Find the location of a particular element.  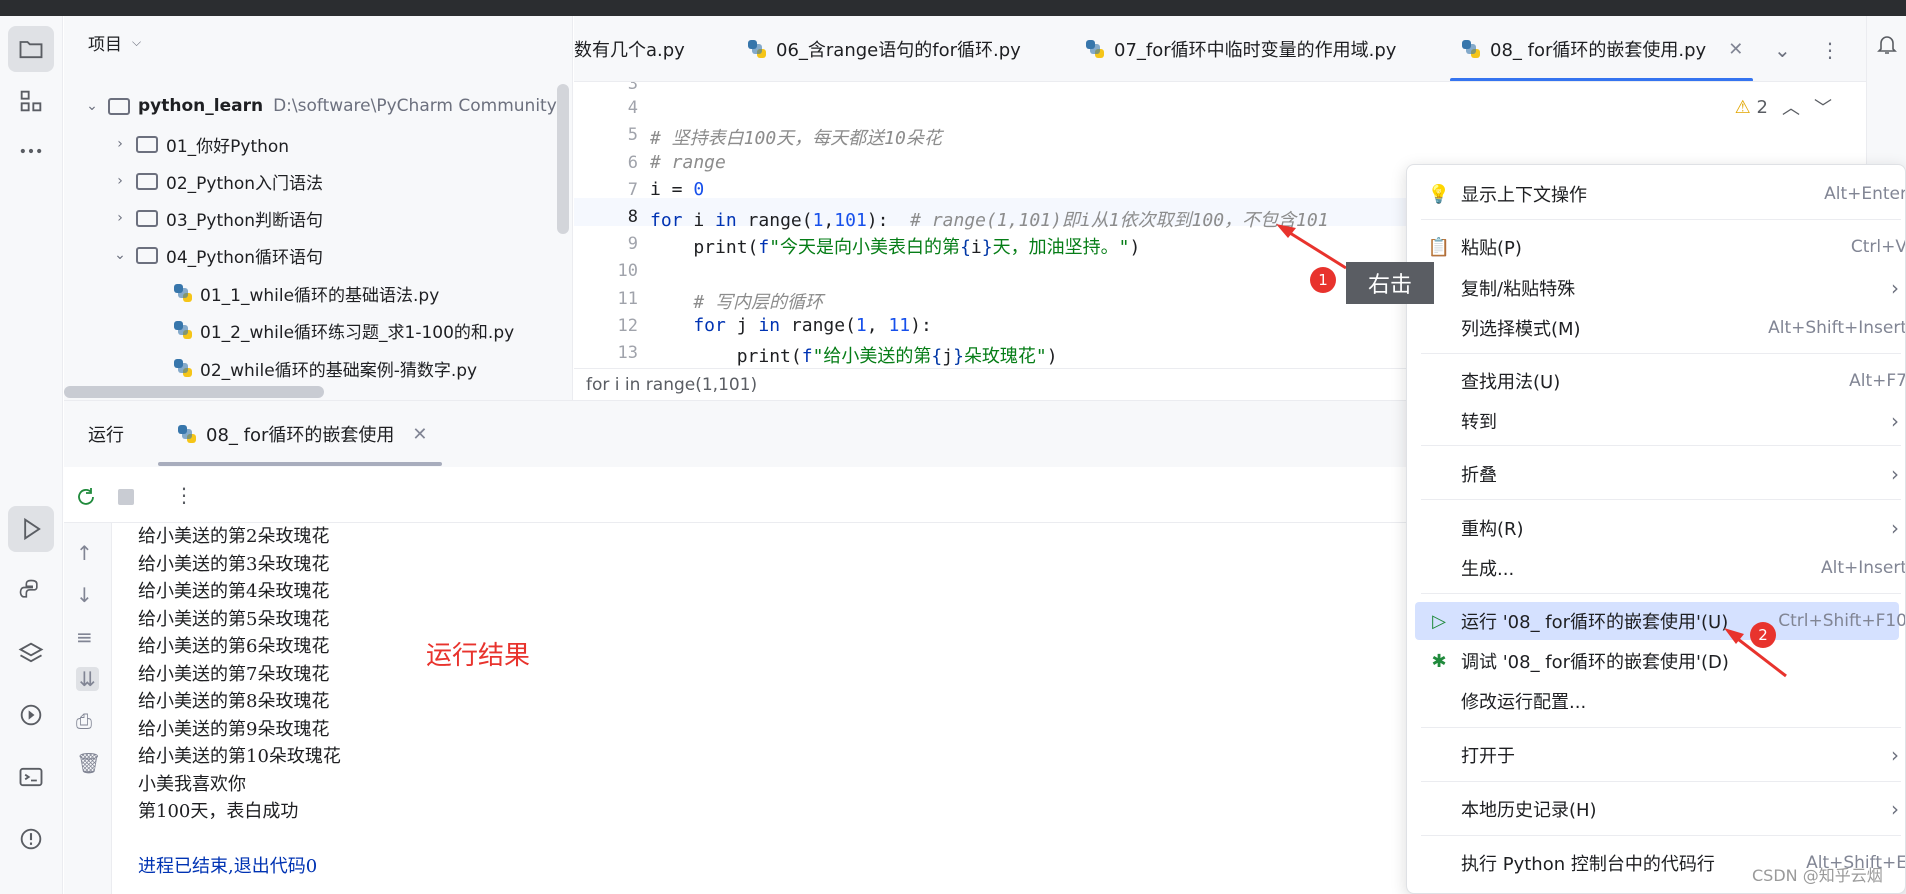

line-number: 5 is located at coordinates (632, 135).